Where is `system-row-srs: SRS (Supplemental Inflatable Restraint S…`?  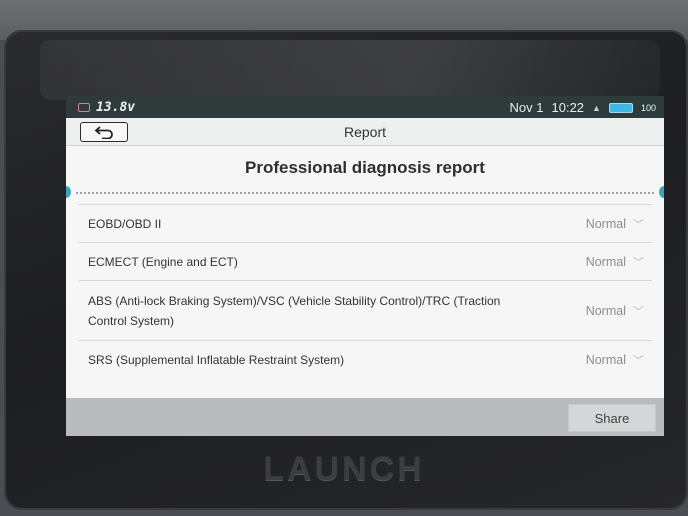
system-row-srs: SRS (Supplemental Inflatable Restraint S… is located at coordinates (365, 359).